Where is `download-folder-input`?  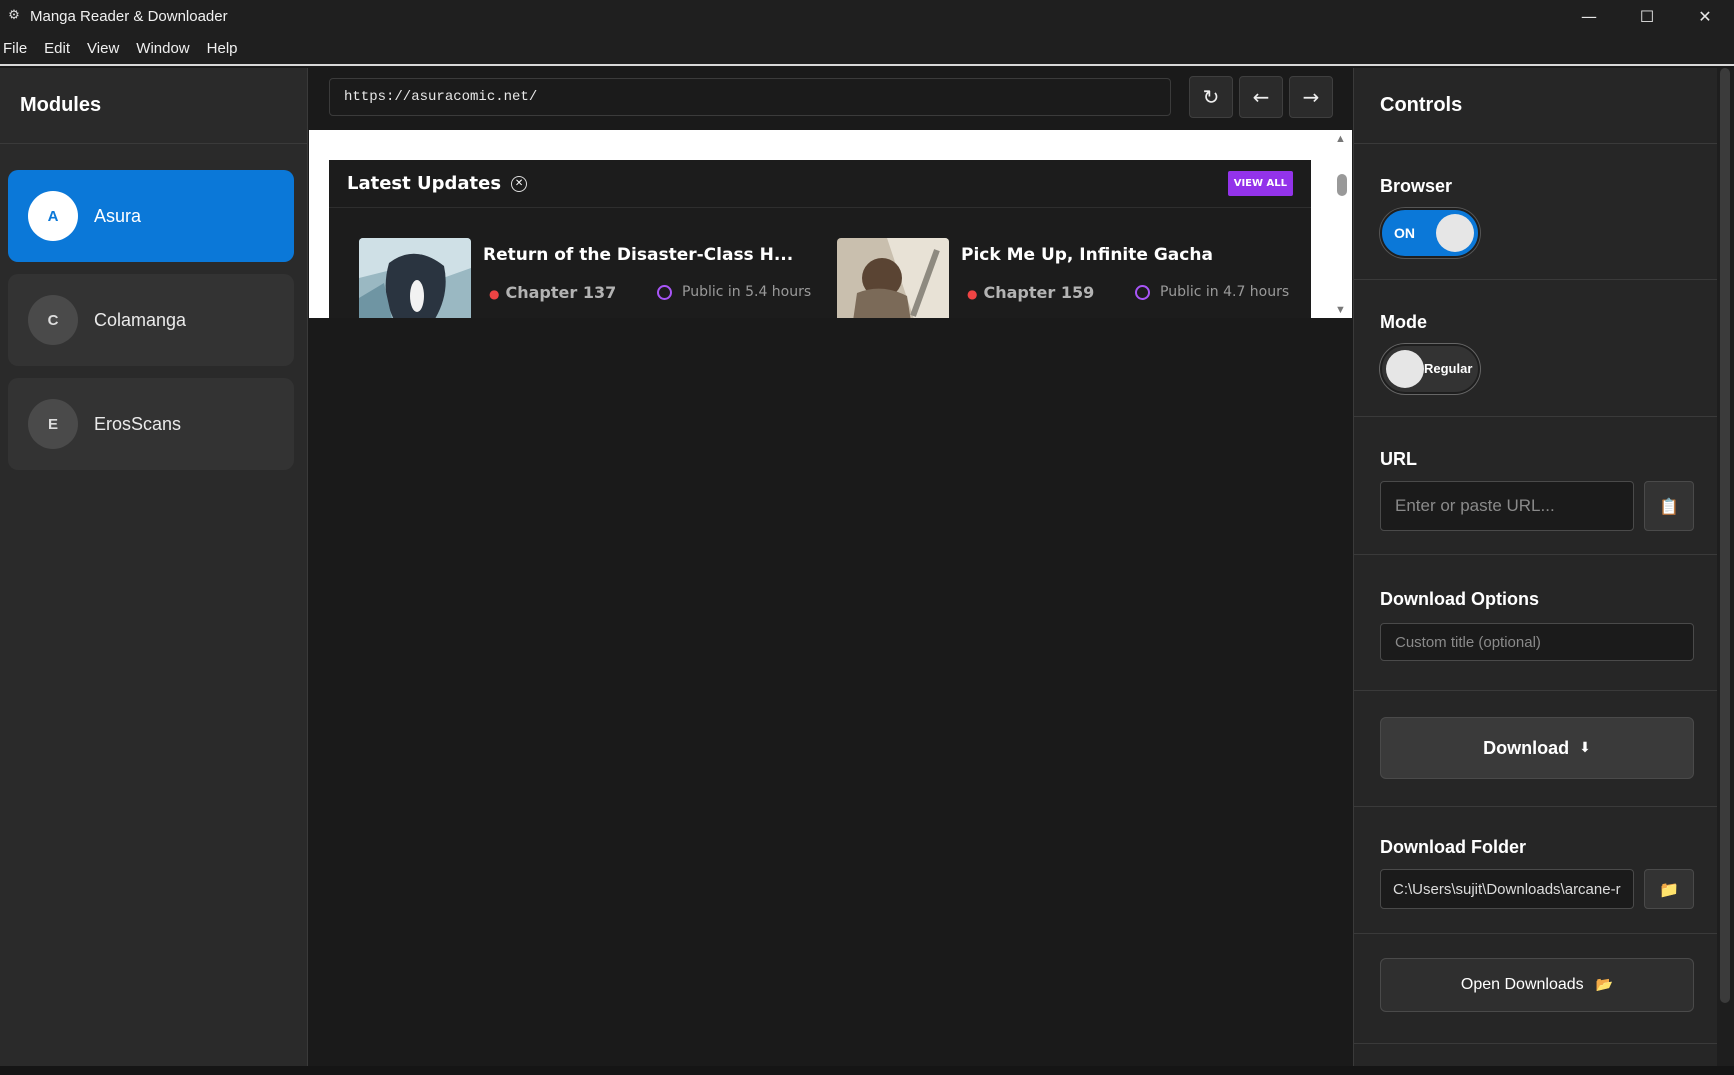
download-folder-input is located at coordinates (1507, 889).